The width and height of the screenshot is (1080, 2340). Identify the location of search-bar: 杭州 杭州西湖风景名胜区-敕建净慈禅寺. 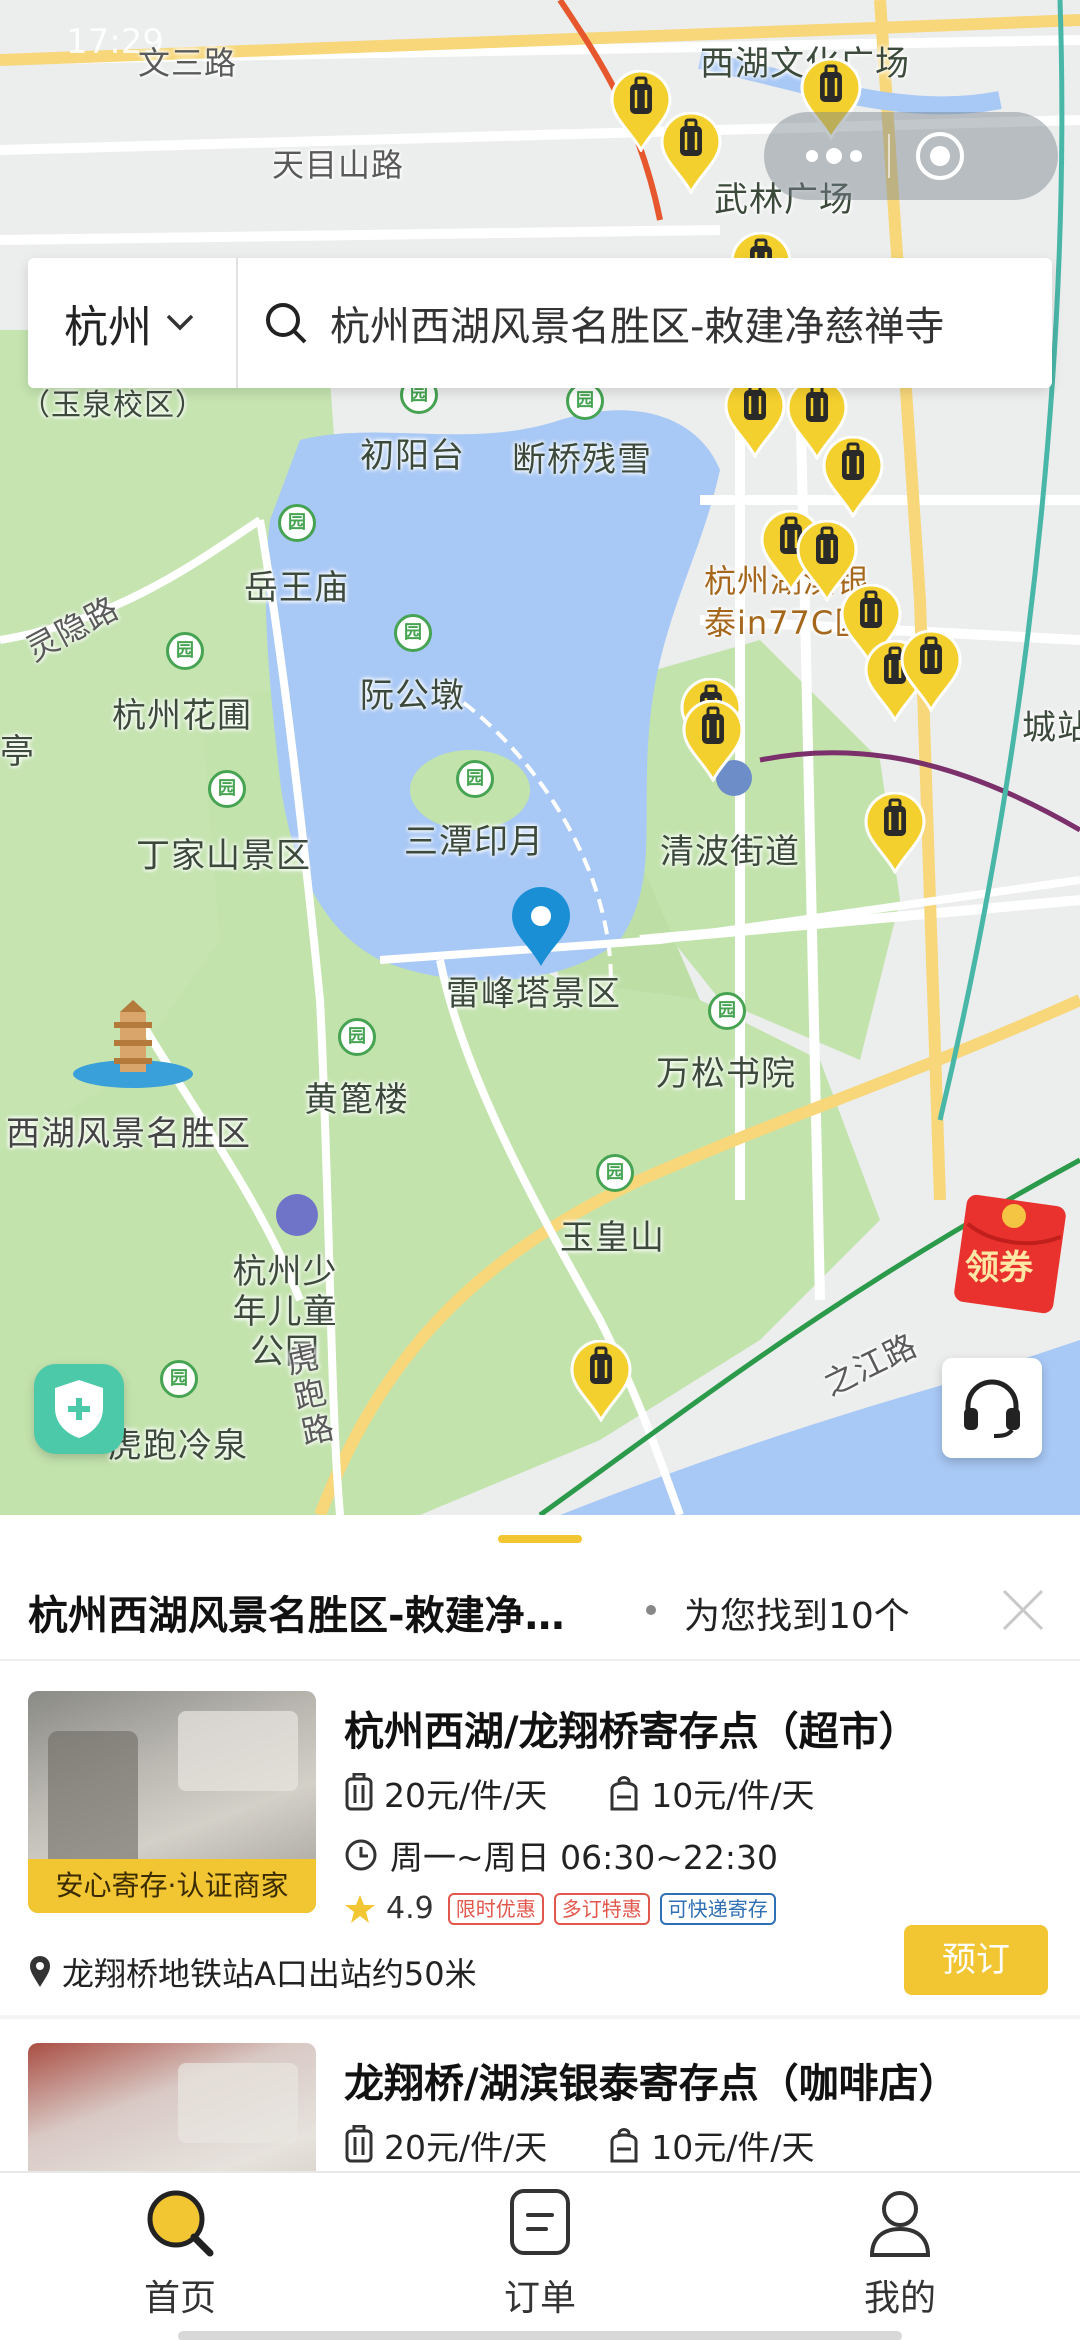
(540, 323).